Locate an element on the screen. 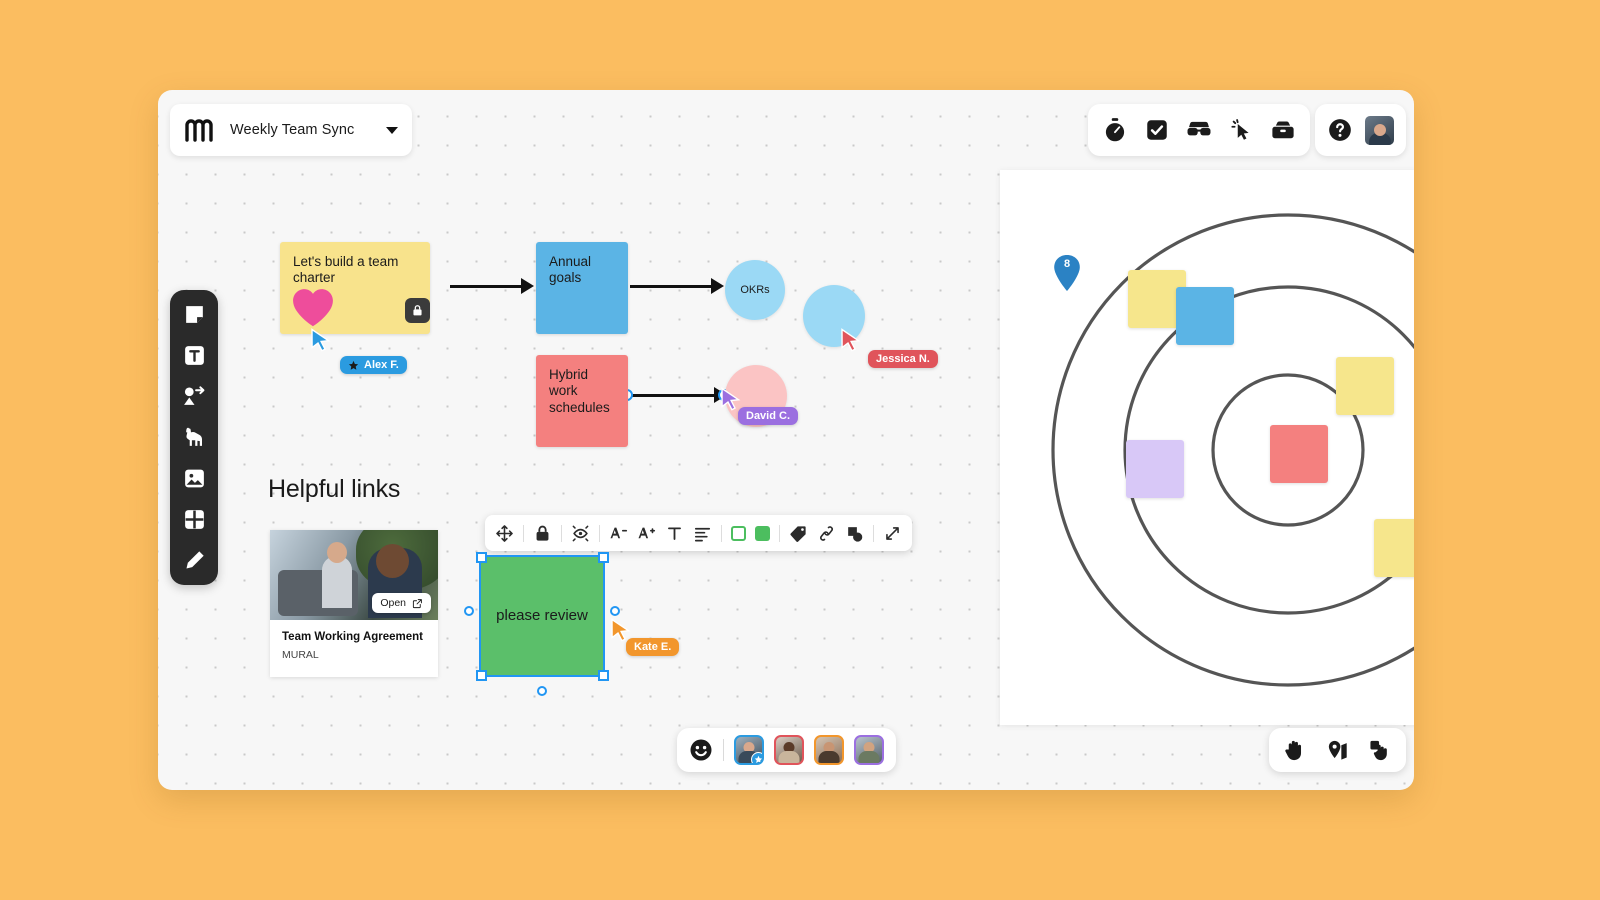  connector-handle-right is located at coordinates (615, 611).